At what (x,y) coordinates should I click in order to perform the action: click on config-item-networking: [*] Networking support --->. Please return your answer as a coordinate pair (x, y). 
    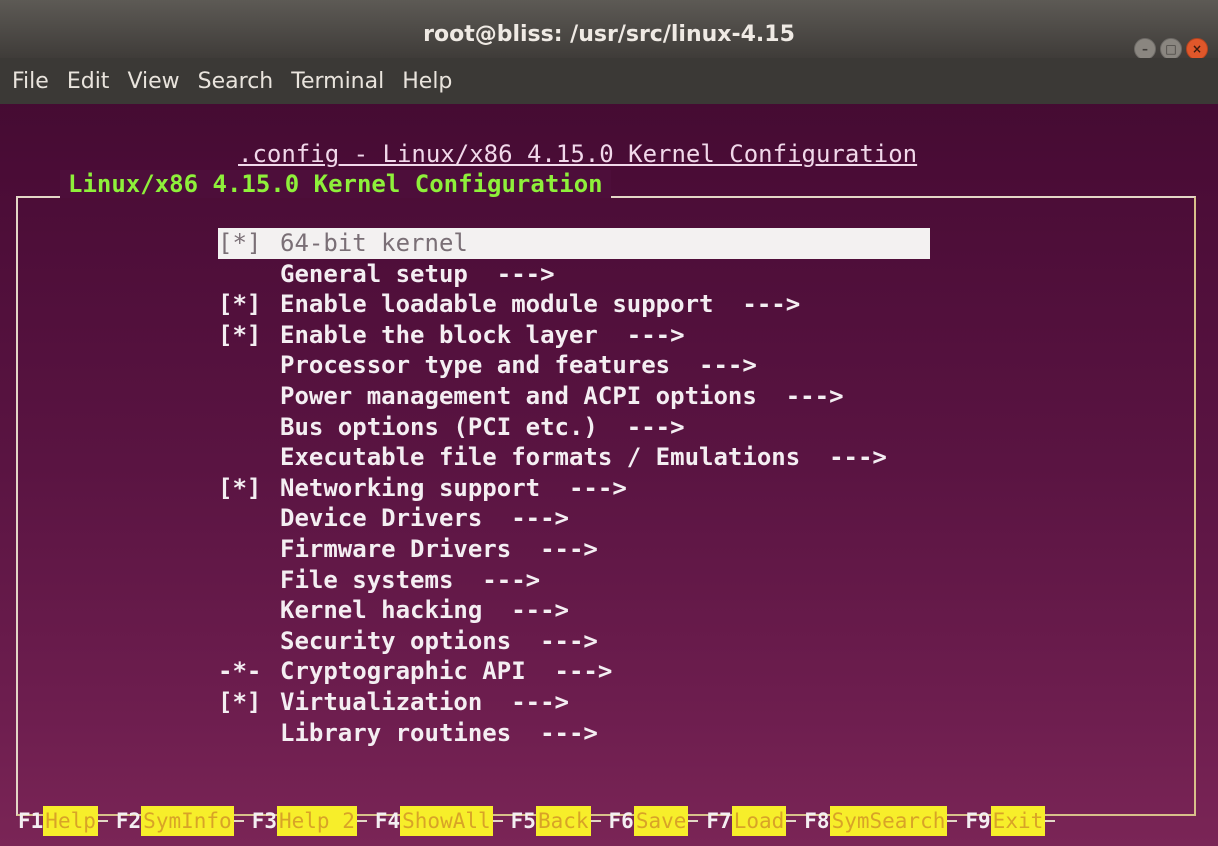
    Looking at the image, I should click on (578, 488).